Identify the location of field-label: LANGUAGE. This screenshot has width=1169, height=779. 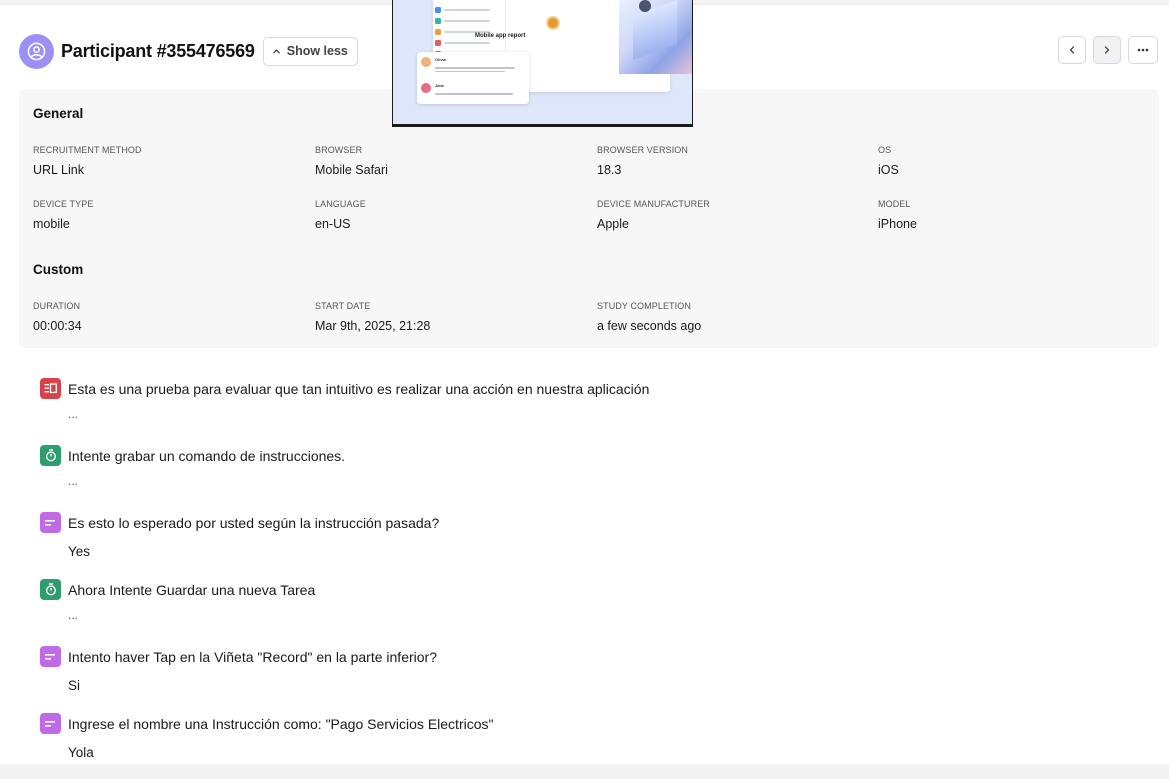
(340, 204).